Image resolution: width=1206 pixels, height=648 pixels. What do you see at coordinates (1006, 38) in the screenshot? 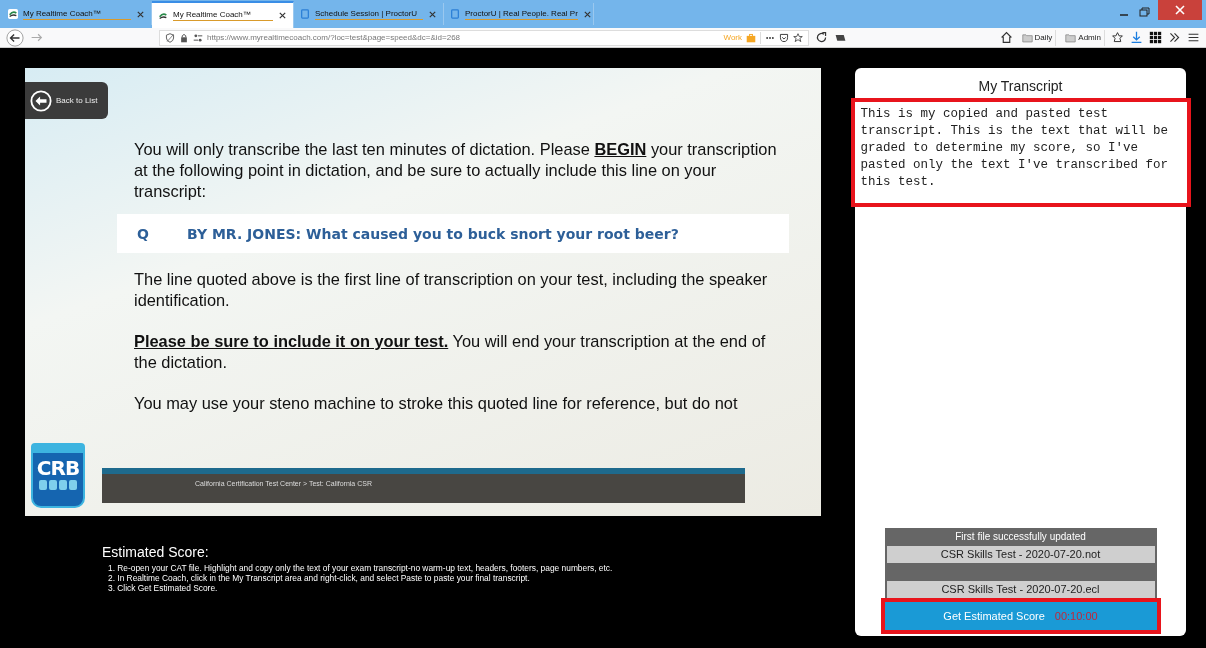
I see `home-icon` at bounding box center [1006, 38].